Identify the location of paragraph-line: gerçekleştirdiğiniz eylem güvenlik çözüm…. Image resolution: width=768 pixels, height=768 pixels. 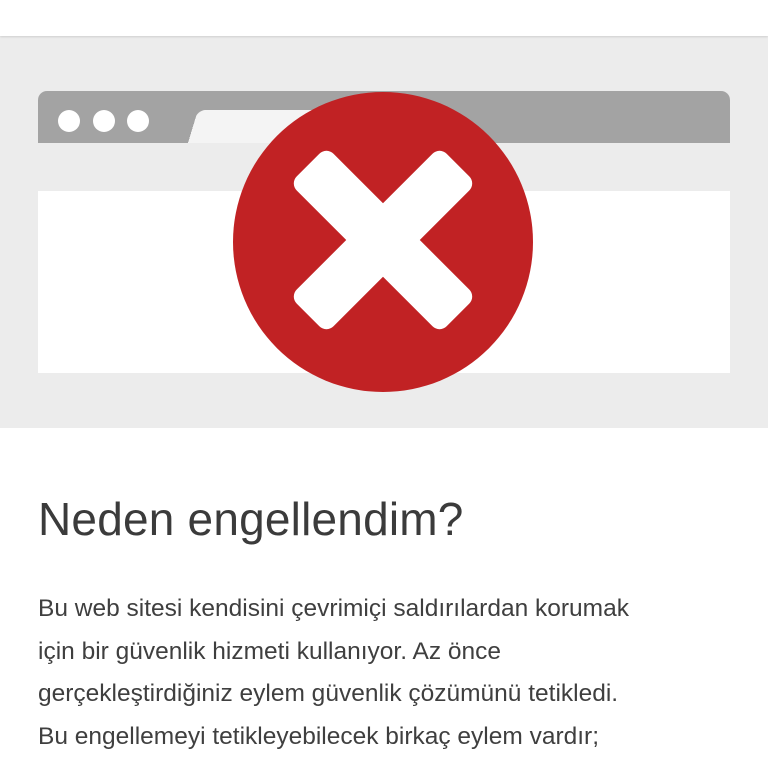
(328, 693).